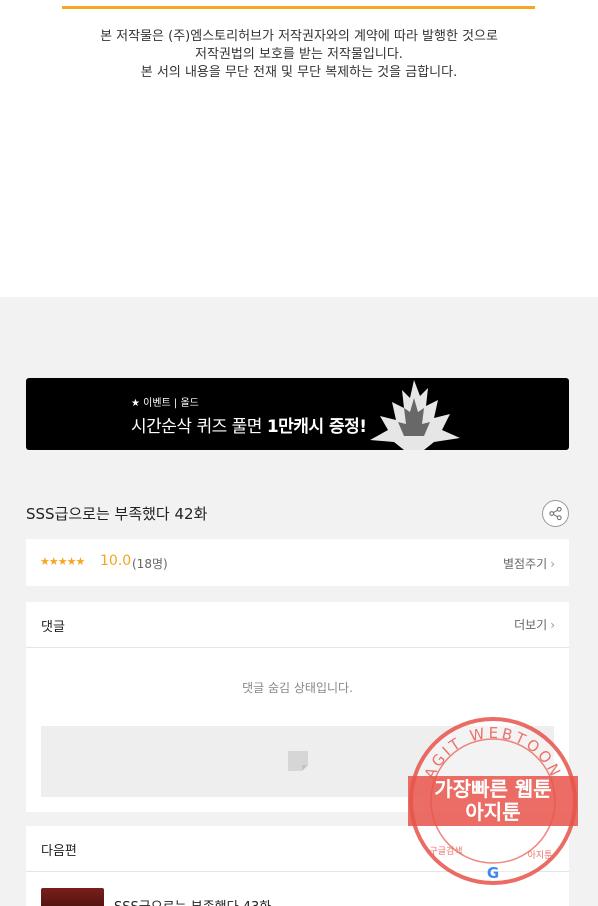 The width and height of the screenshot is (598, 906). What do you see at coordinates (297, 562) in the screenshot?
I see `rating-card: ★★★★★ 10.0 (18명) 별점주기 ›` at bounding box center [297, 562].